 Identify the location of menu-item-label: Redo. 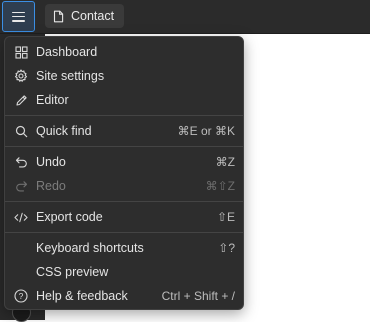
(51, 186).